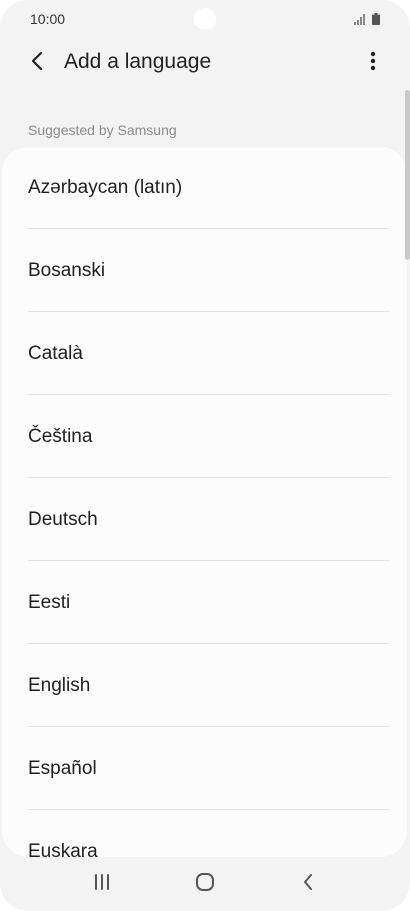  Describe the element at coordinates (376, 21) in the screenshot. I see `battery-icon` at that location.